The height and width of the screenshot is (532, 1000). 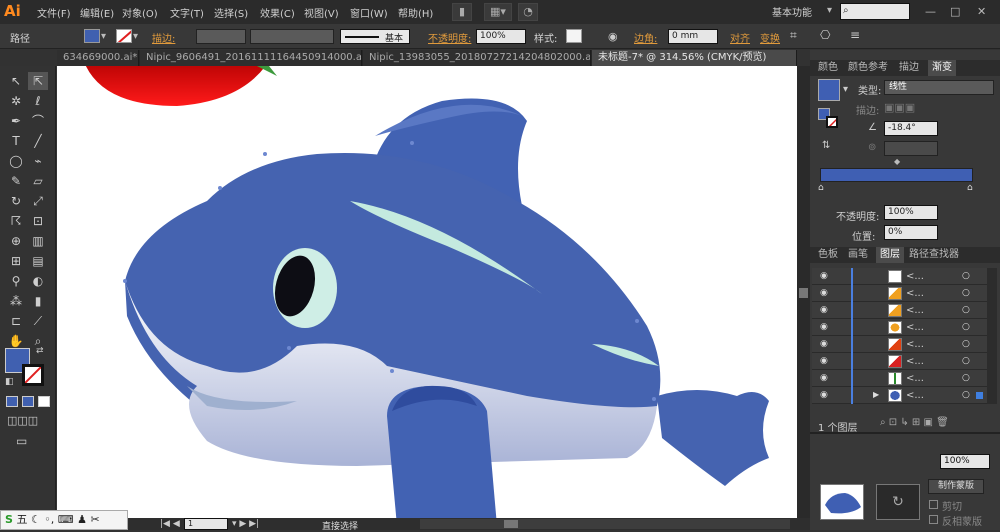 I want to click on mask-thumbnail: ↻, so click(x=898, y=502).